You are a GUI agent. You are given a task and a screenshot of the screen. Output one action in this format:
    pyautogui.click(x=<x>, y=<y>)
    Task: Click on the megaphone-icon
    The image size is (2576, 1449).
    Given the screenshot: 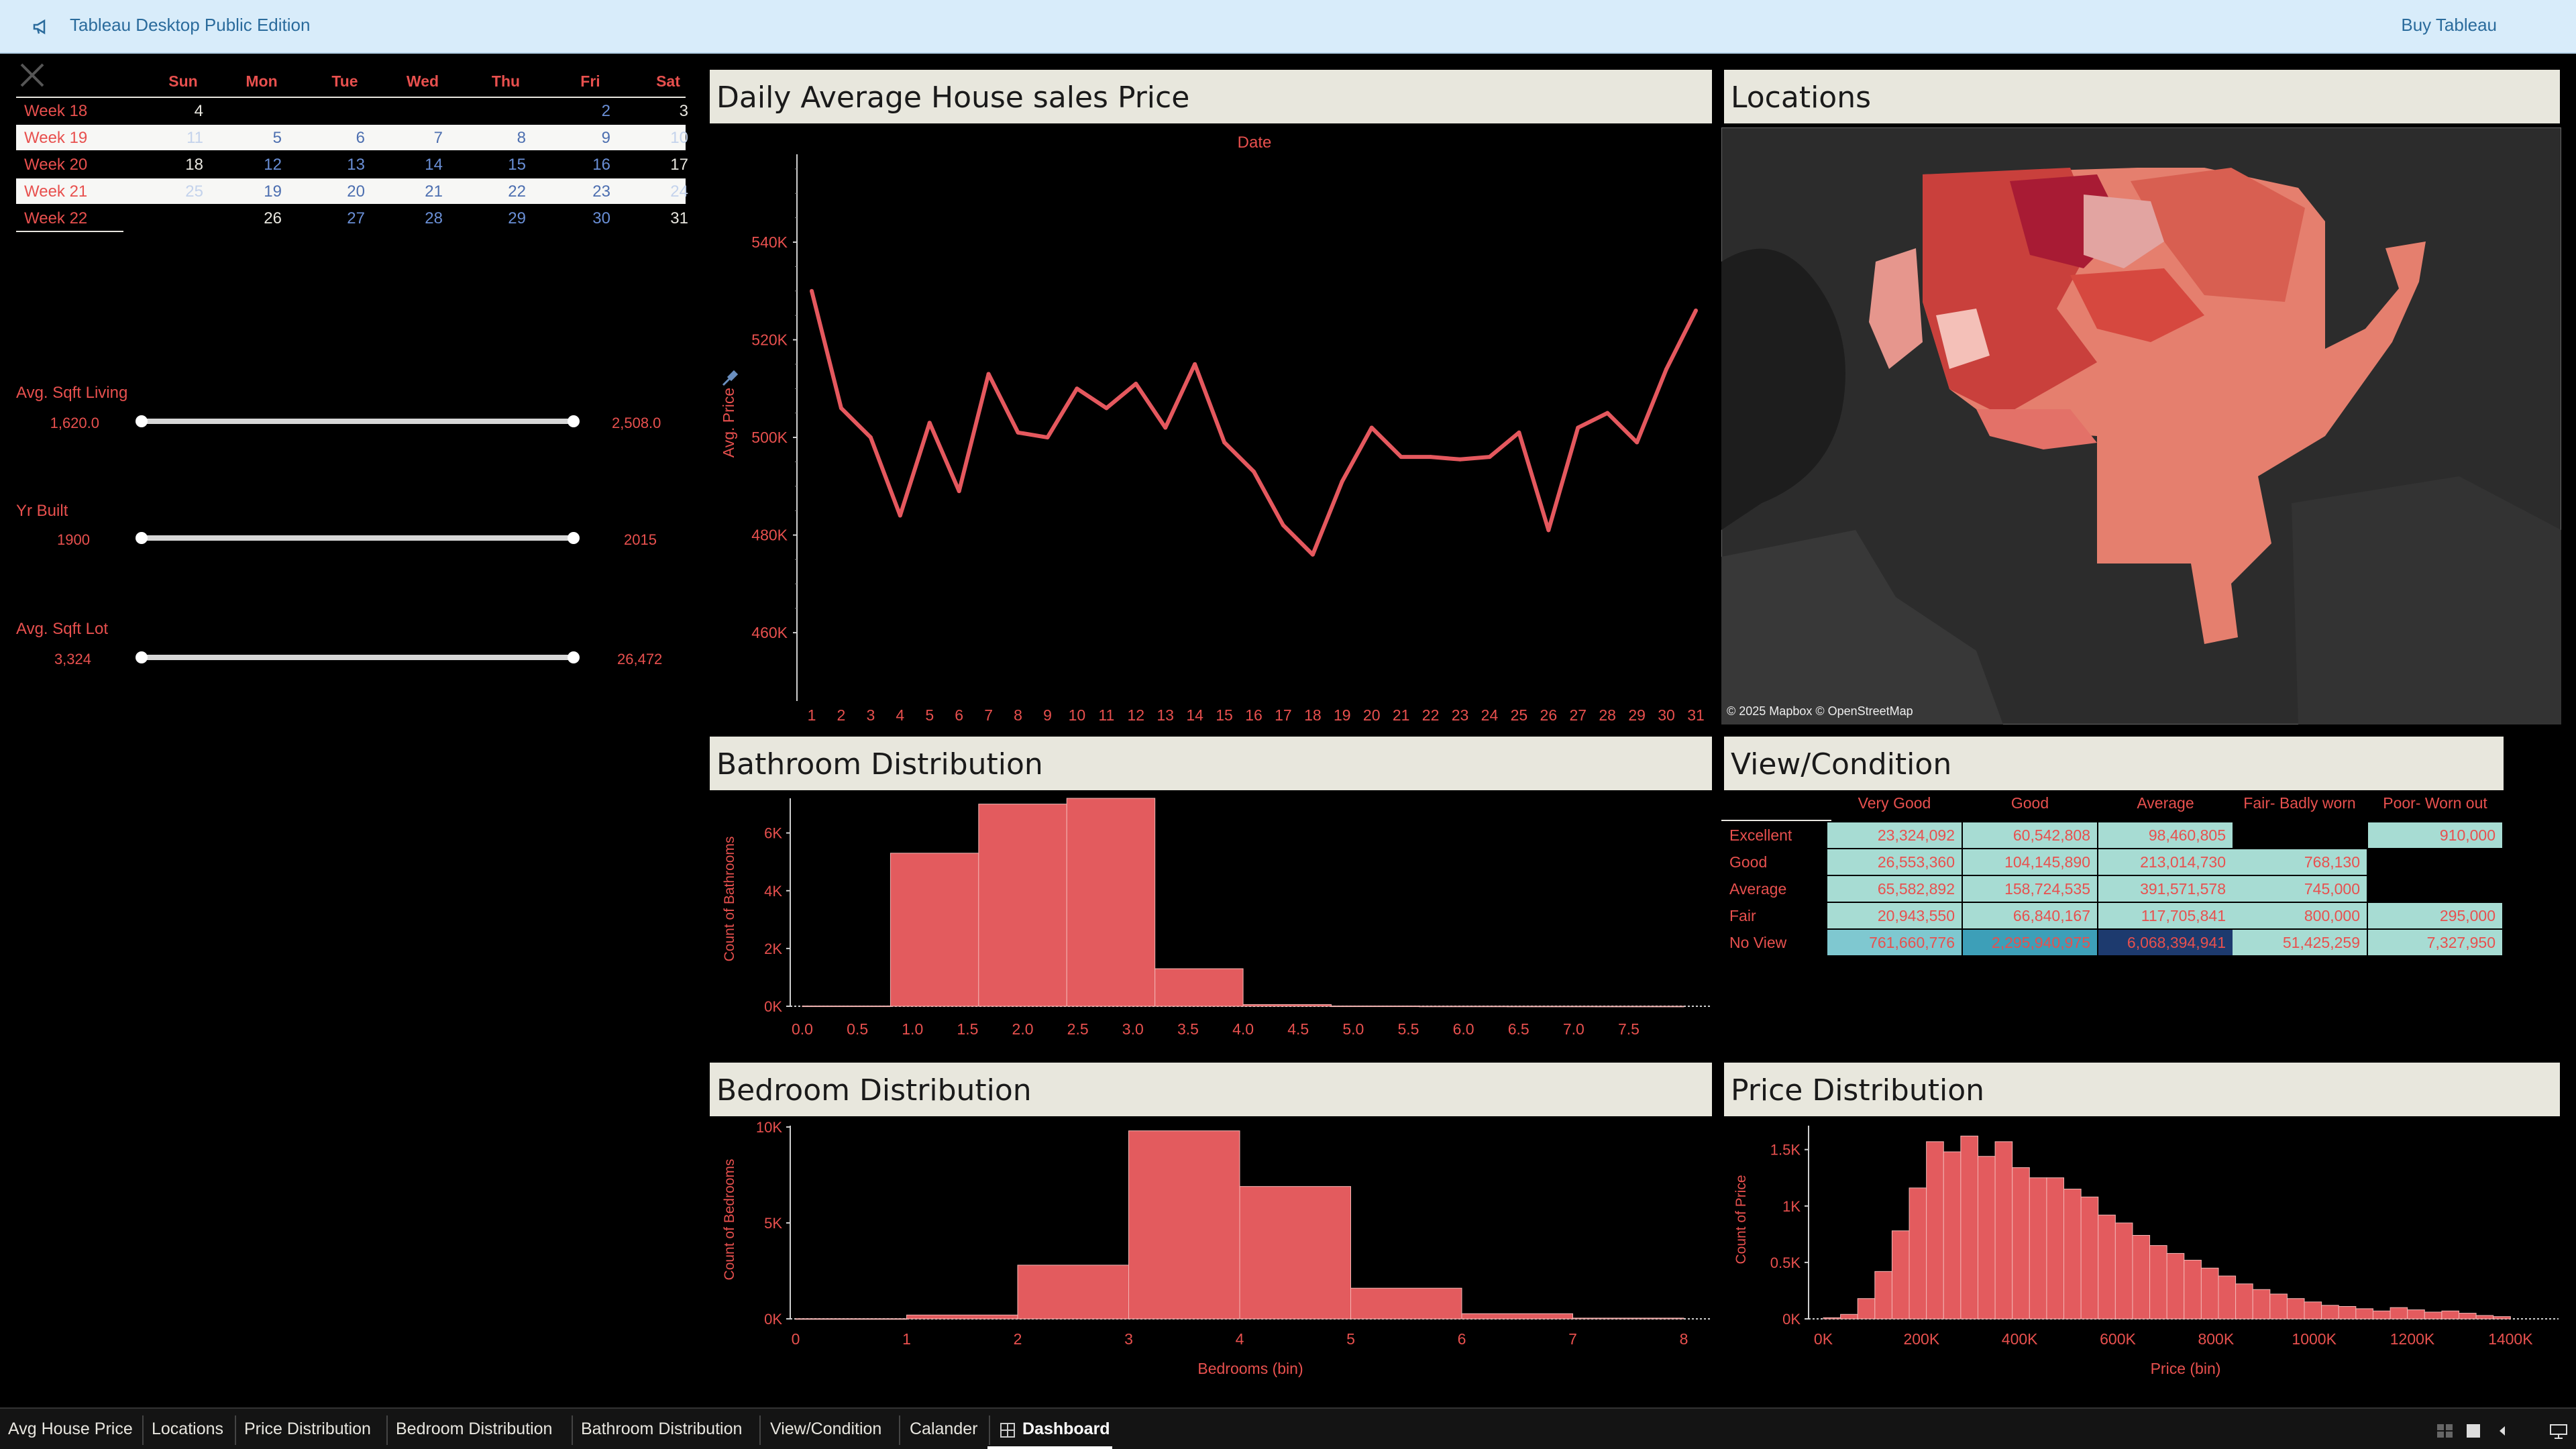 What is the action you would take?
    pyautogui.click(x=41, y=27)
    